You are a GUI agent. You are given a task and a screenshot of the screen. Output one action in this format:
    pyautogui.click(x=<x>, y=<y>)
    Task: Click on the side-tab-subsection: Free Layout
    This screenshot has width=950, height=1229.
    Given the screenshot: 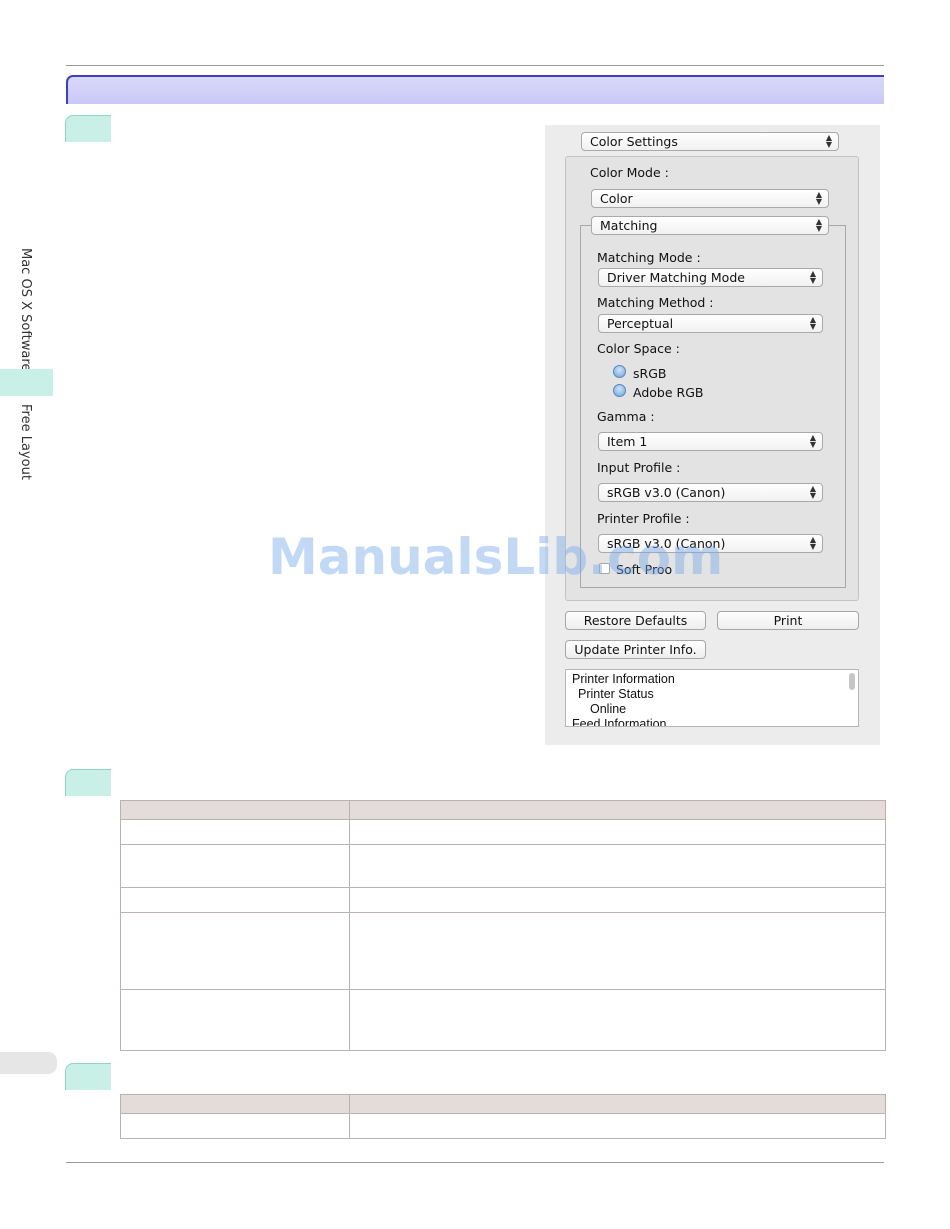 What is the action you would take?
    pyautogui.click(x=25, y=442)
    